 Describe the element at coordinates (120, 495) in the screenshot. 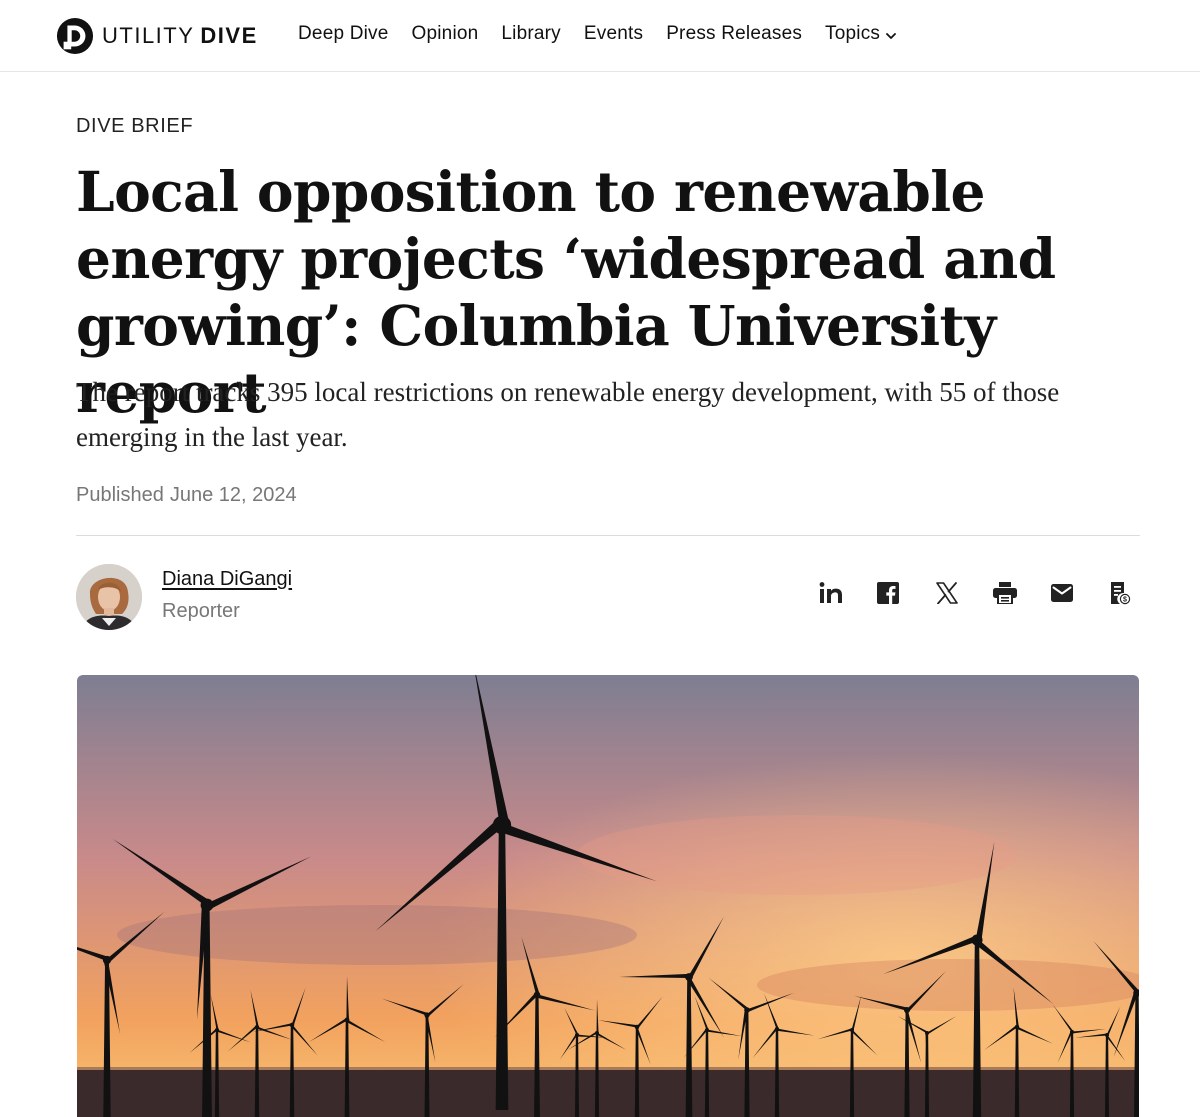

I see `published-label: Published` at that location.